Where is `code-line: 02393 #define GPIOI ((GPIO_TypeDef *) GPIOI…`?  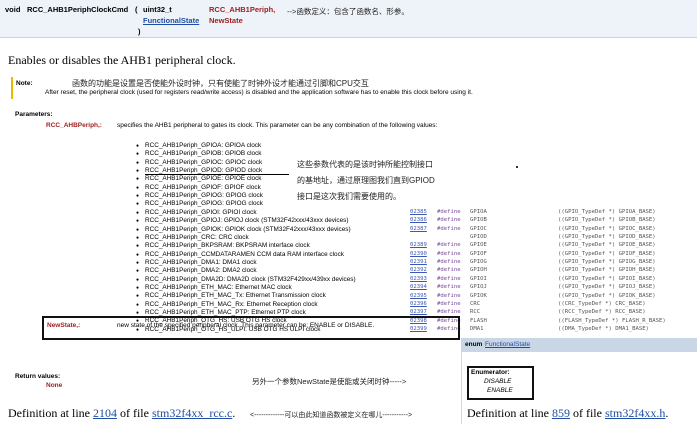 code-line: 02393 #define GPIOI ((GPIO_TypeDef *) GPIOI… is located at coordinates (547, 280).